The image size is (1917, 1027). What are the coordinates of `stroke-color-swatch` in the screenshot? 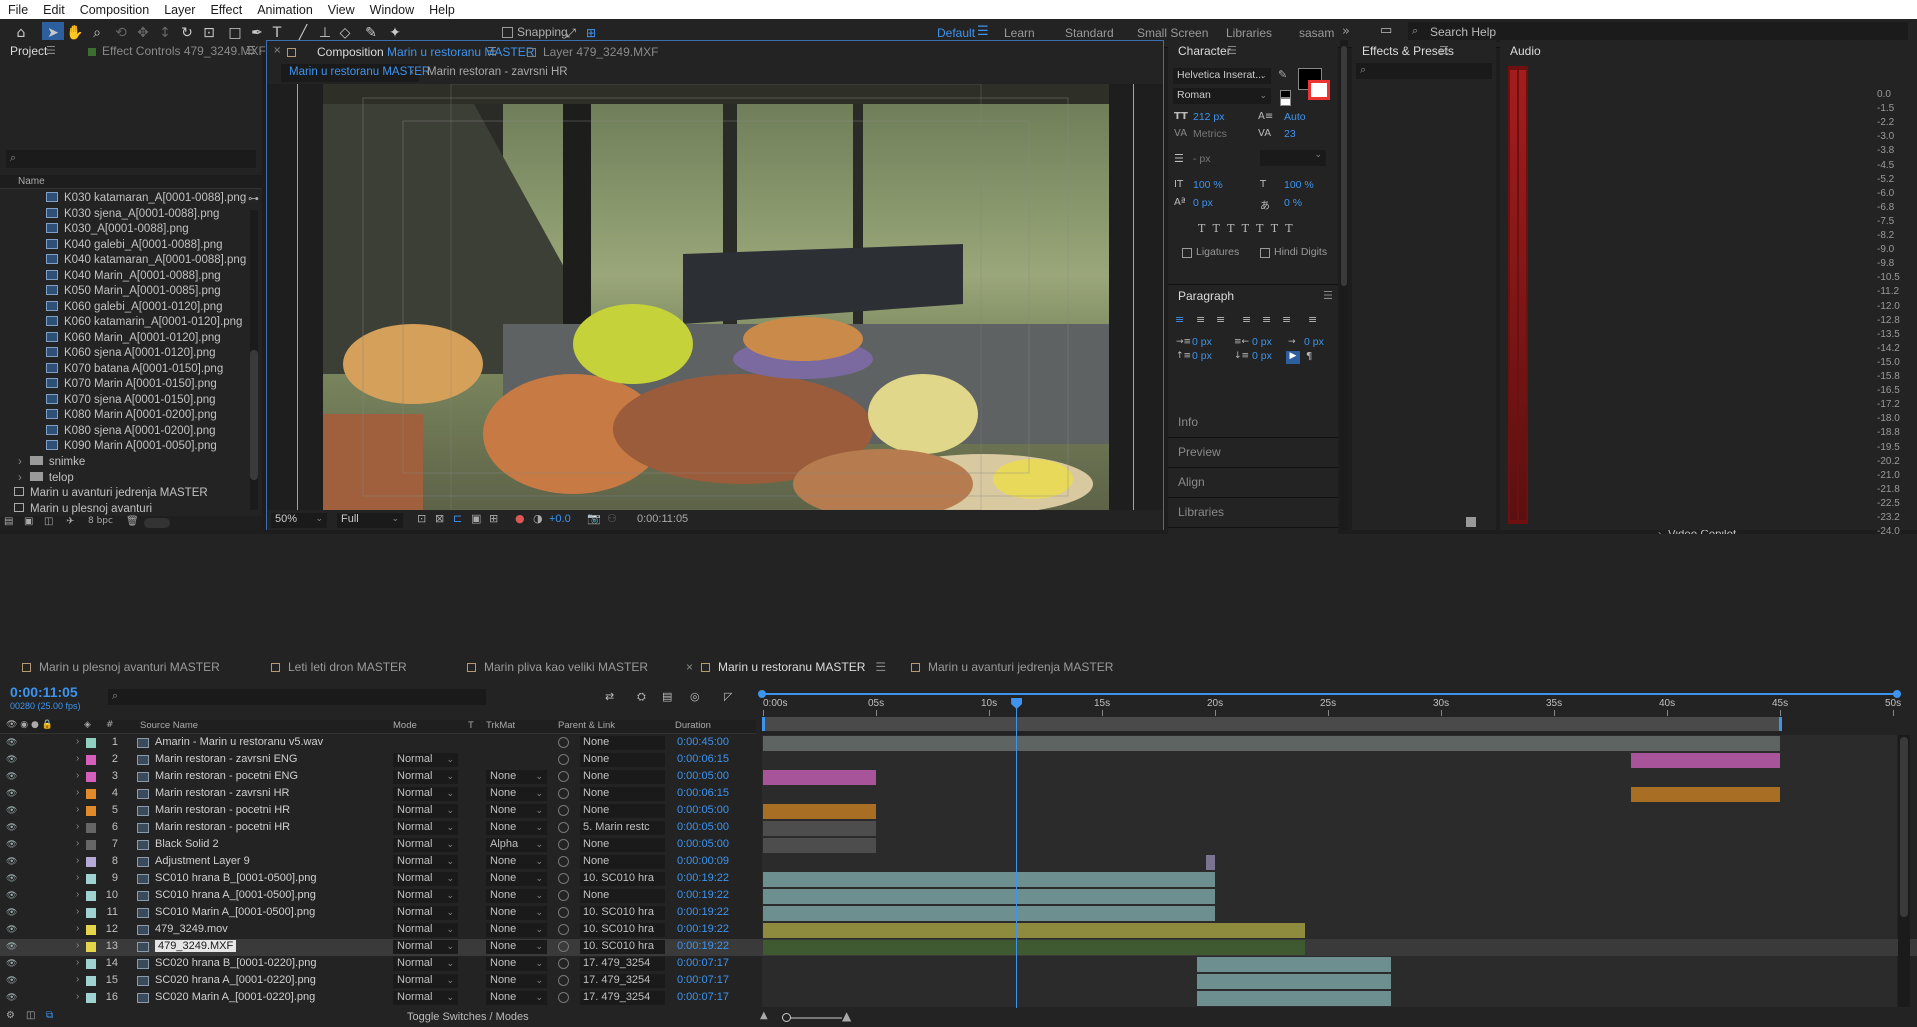 It's located at (1319, 90).